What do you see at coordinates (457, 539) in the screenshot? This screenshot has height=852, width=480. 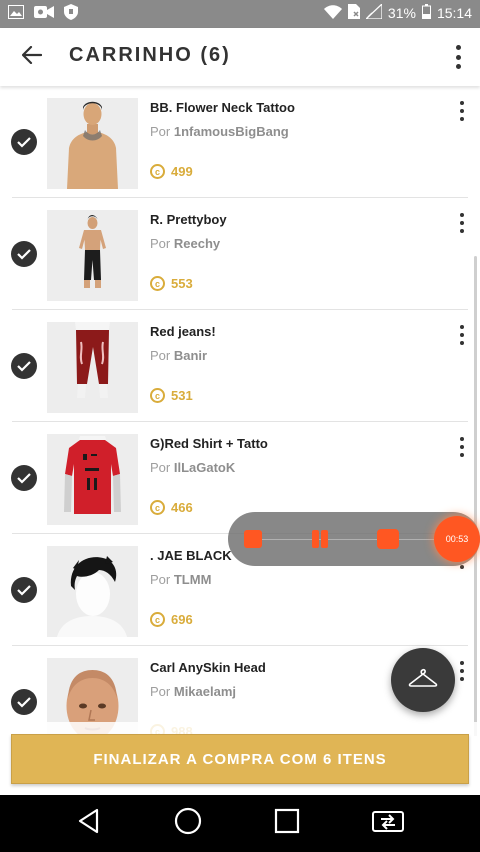 I see `recording-timer: 00:53` at bounding box center [457, 539].